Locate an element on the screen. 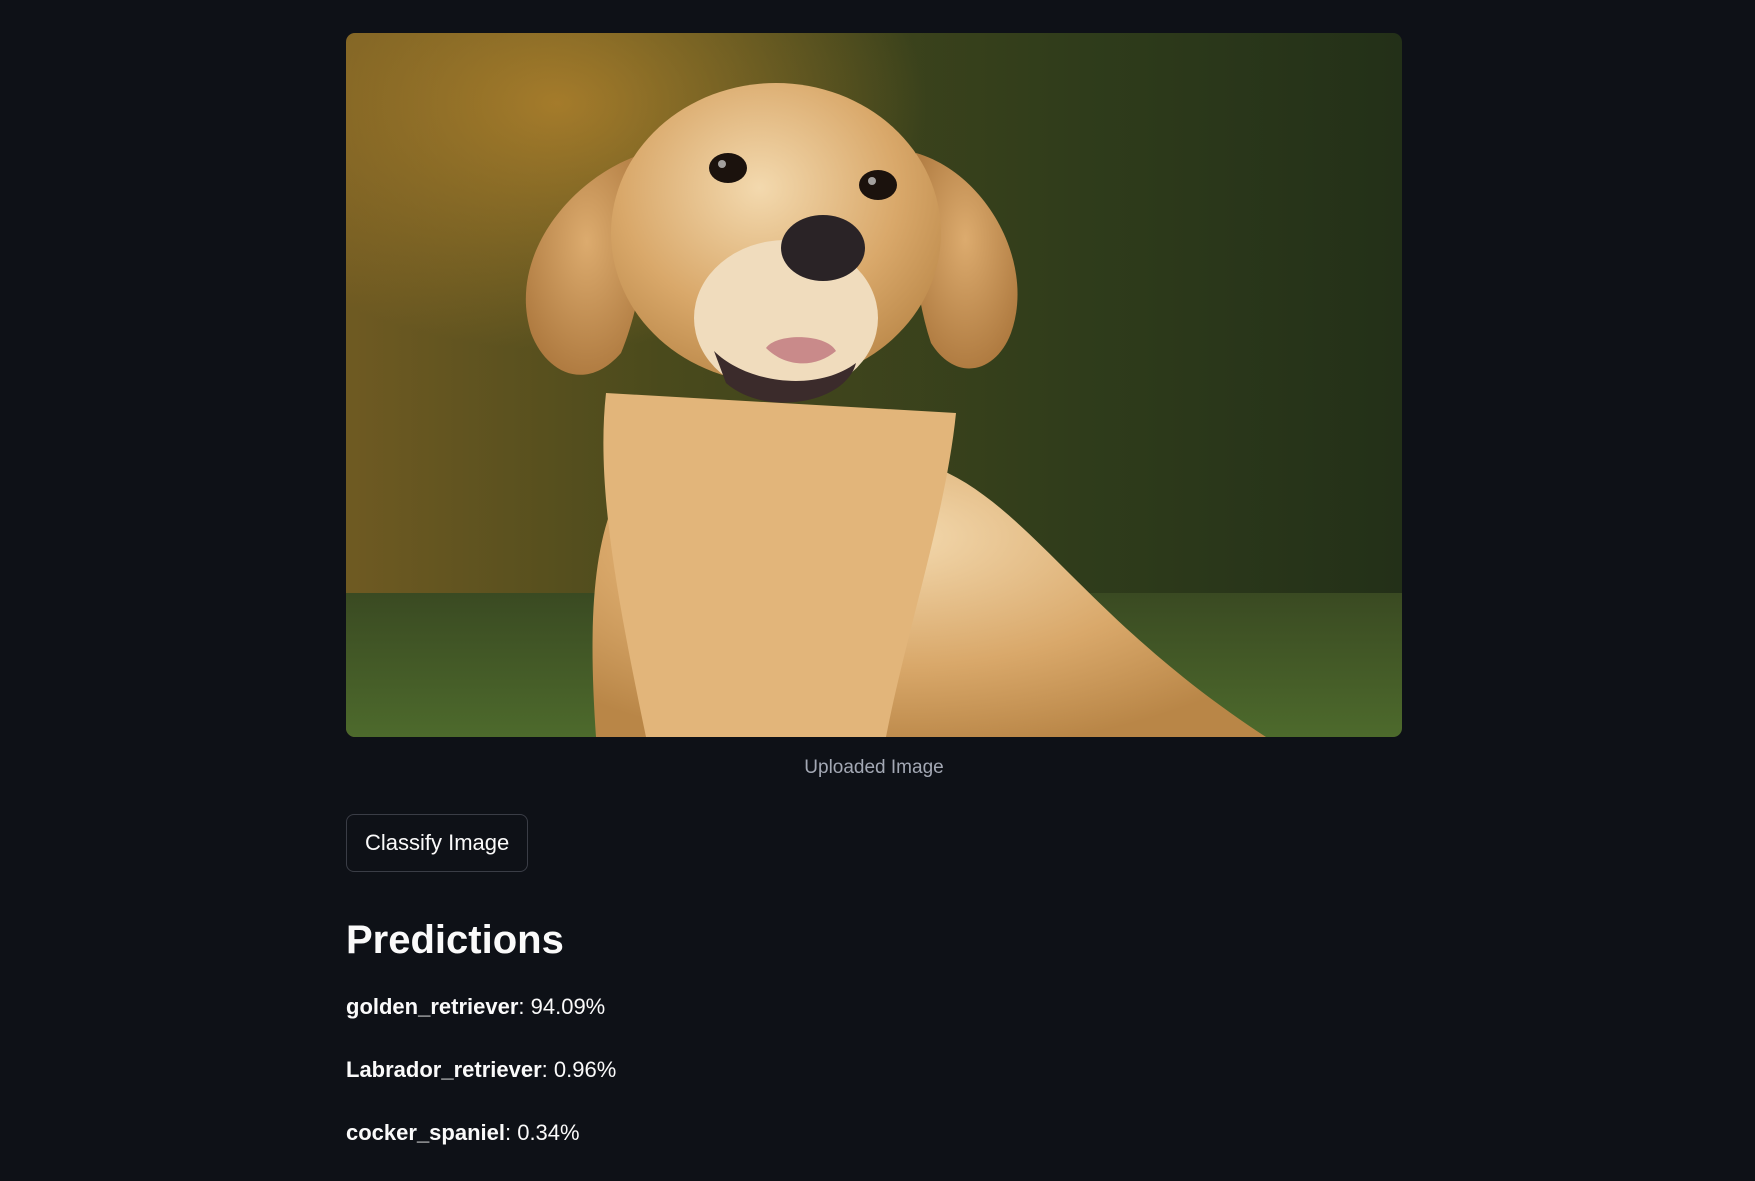 The image size is (1755, 1181). prediction-label: Labrador_retriever is located at coordinates (444, 1069).